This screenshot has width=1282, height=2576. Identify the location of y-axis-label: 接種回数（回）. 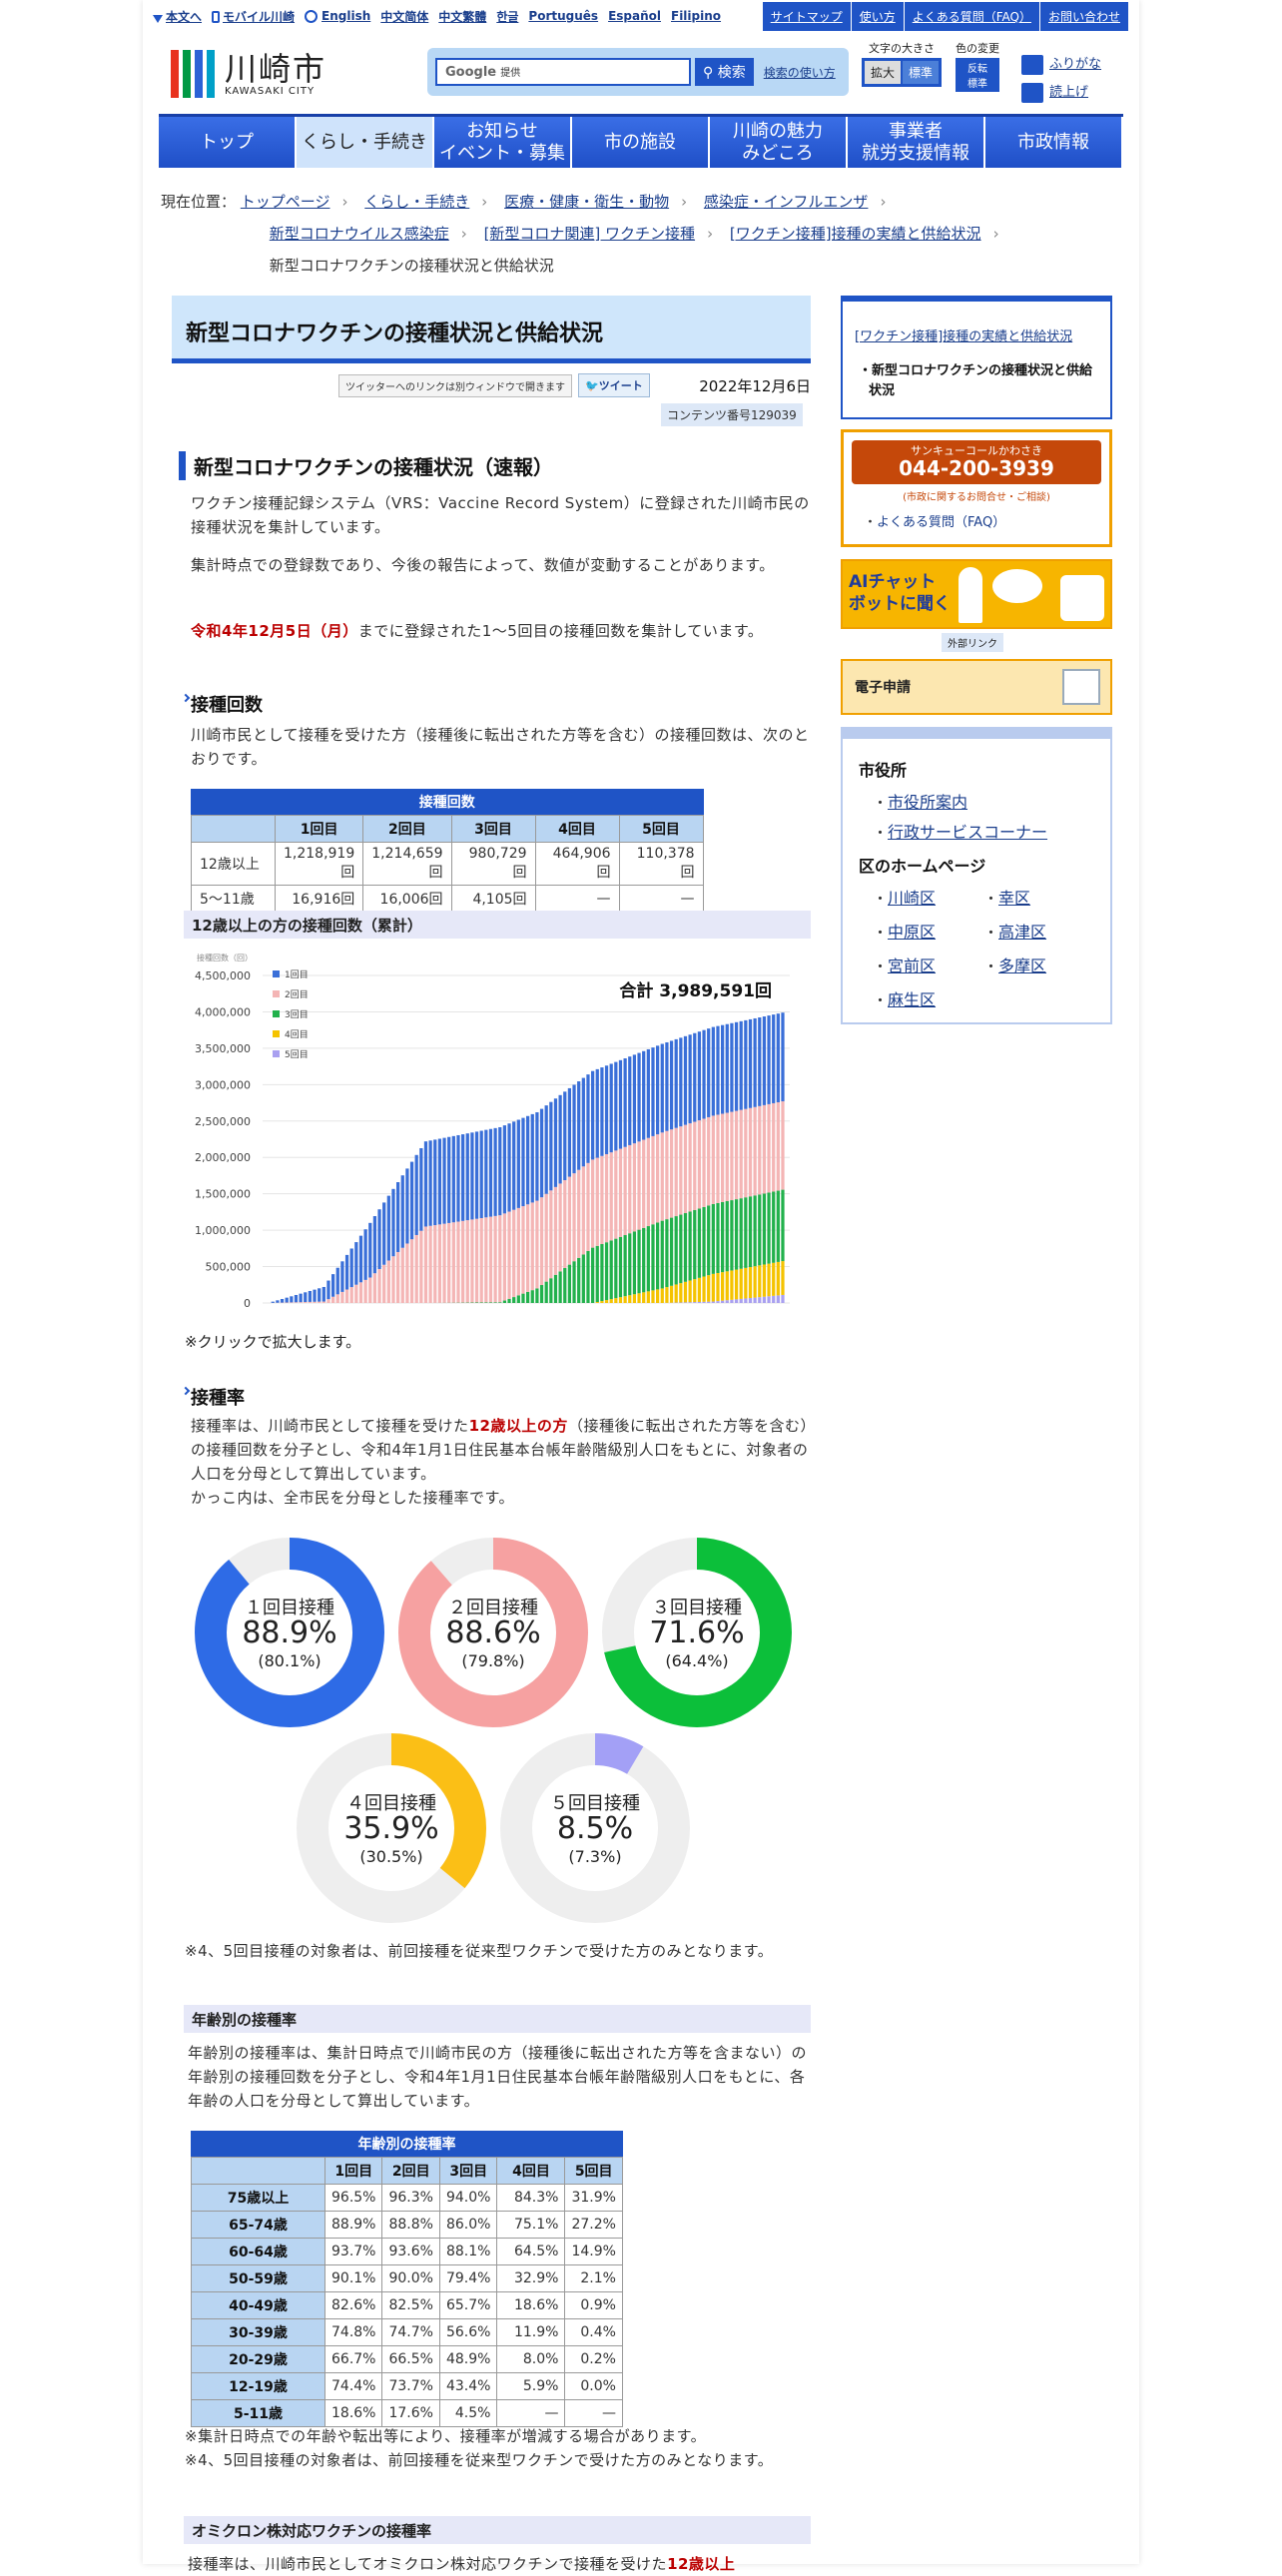
(225, 958).